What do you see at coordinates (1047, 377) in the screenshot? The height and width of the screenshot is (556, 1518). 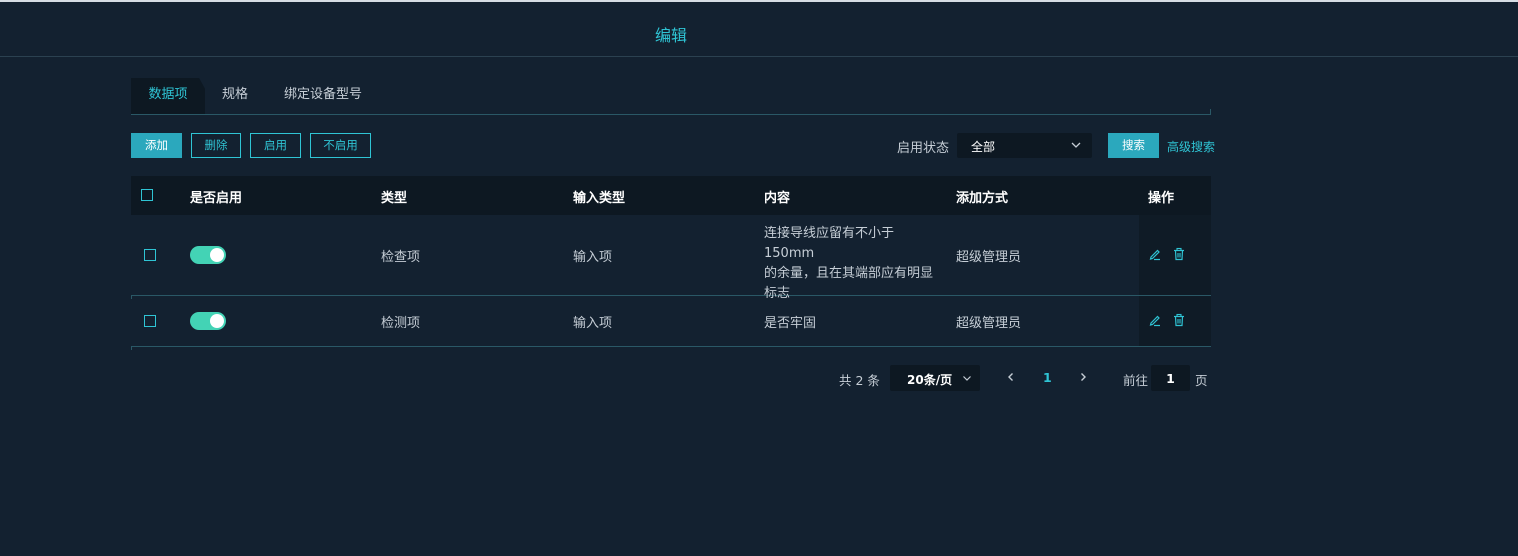 I see `page-number-current: 1` at bounding box center [1047, 377].